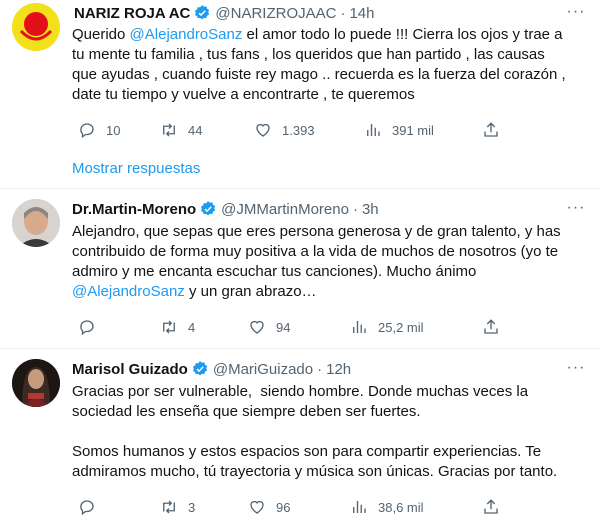 This screenshot has width=600, height=522. I want to click on display-name: Marisol Guizado, so click(130, 369).